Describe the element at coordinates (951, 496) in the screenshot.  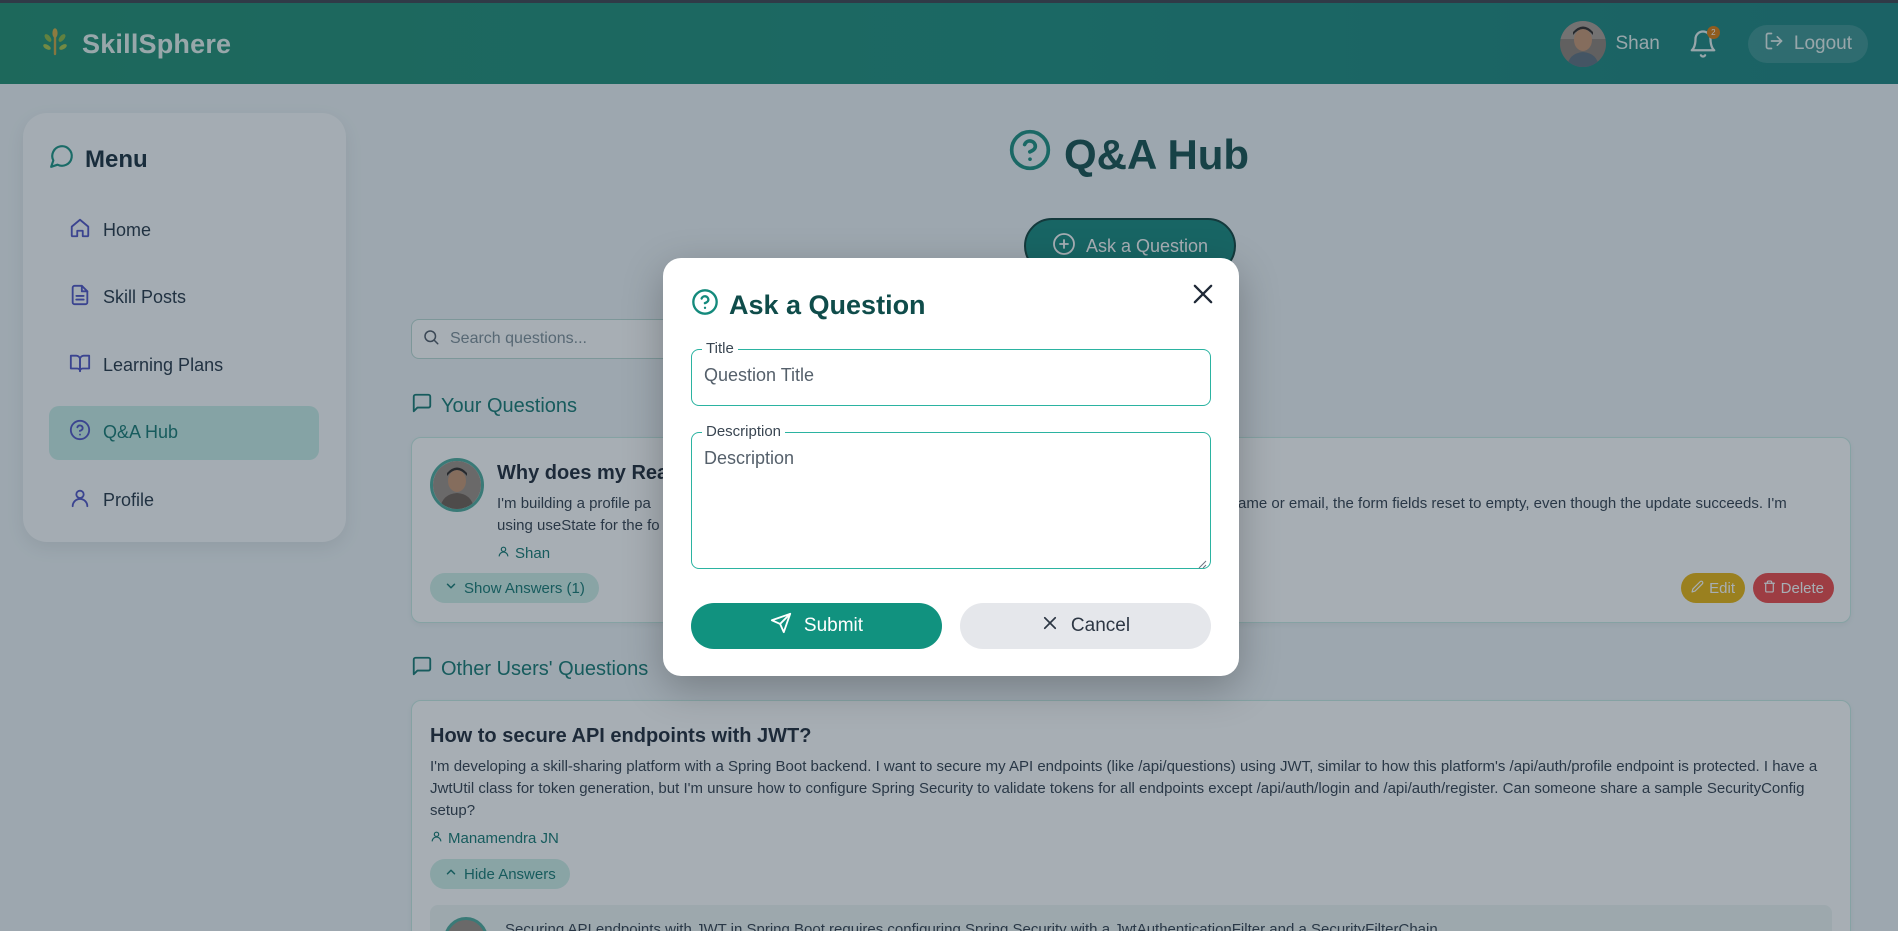
I see `description-field: Description Description` at that location.